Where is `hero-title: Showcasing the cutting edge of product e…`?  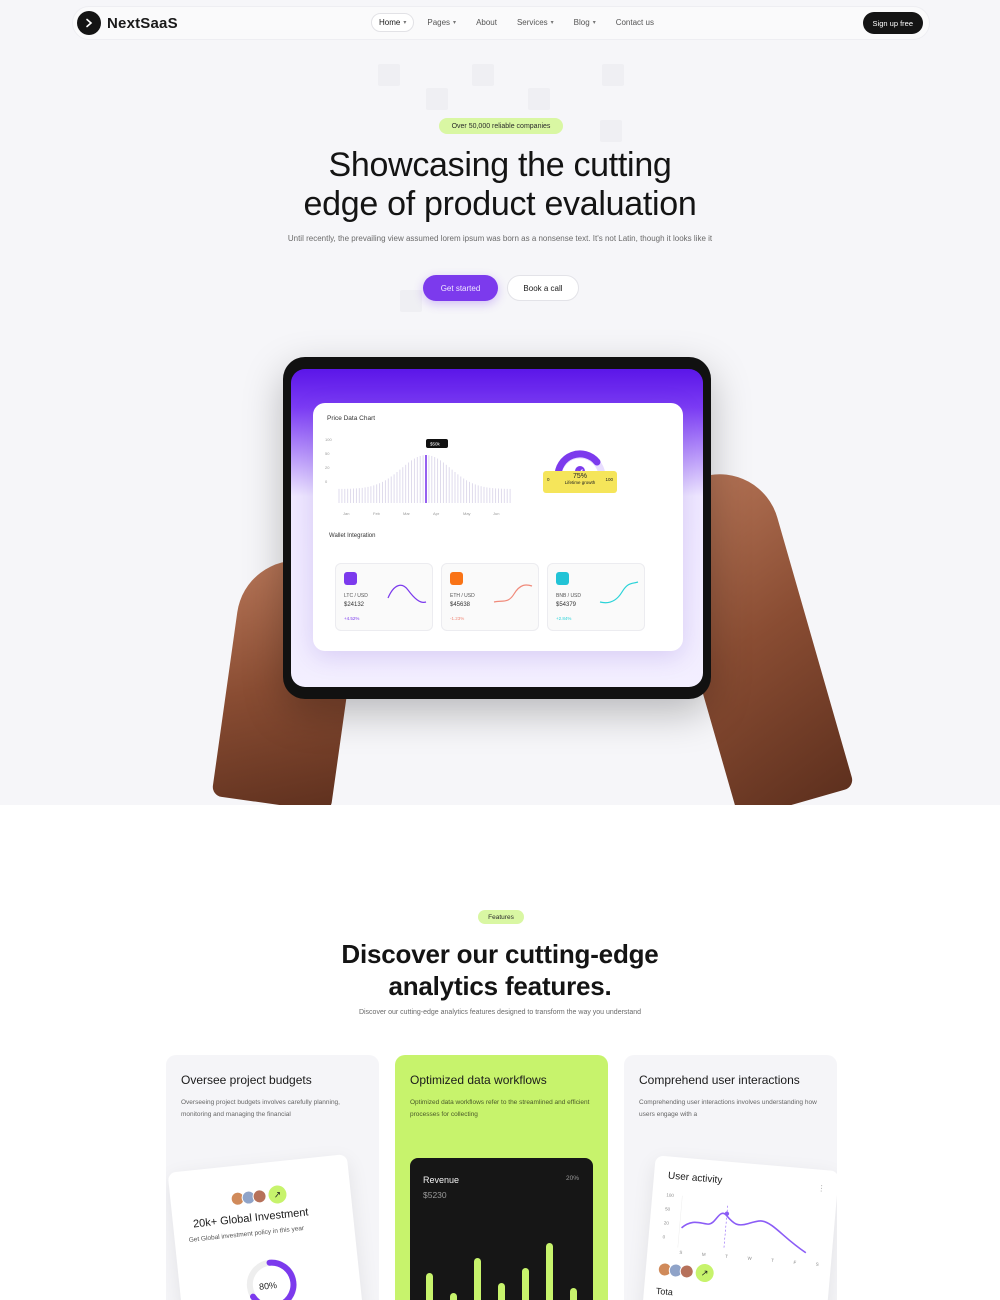 hero-title: Showcasing the cutting edge of product e… is located at coordinates (500, 185).